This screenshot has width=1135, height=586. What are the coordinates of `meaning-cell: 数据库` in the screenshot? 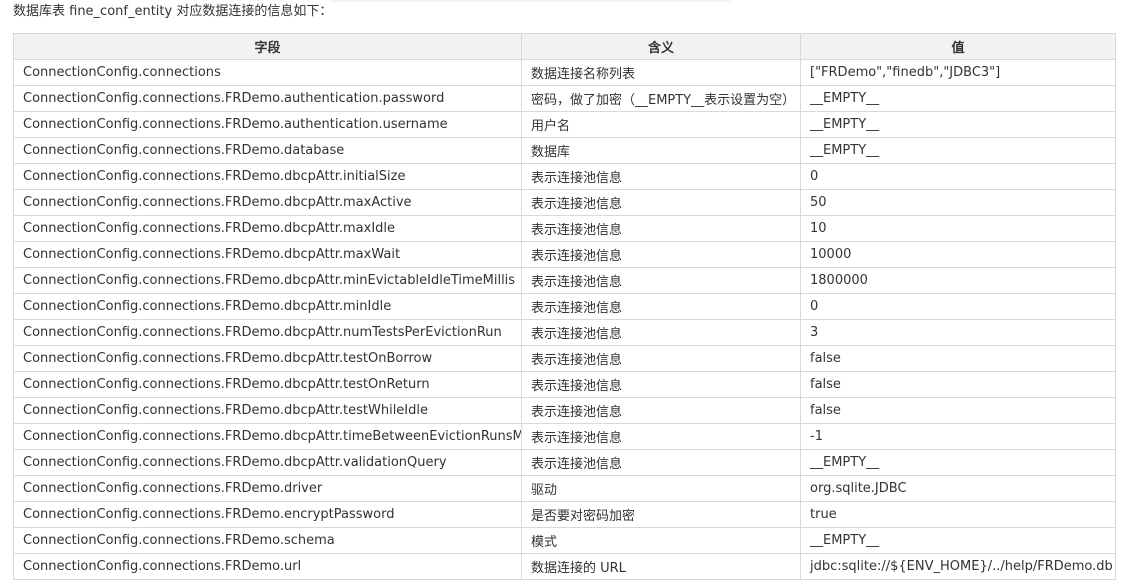 It's located at (661, 150).